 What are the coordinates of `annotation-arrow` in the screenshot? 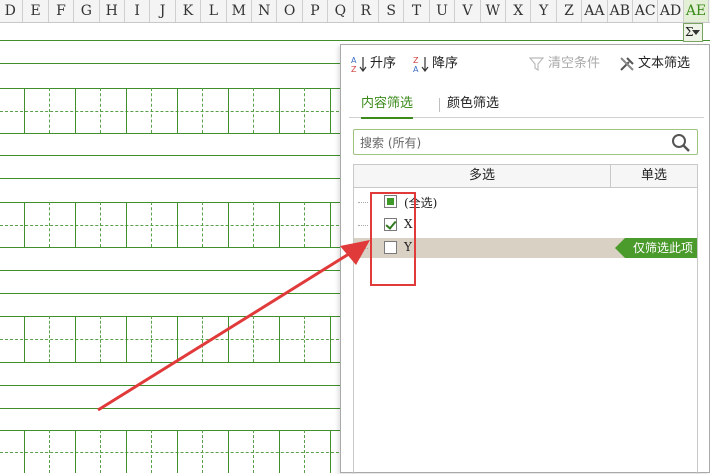 It's located at (233, 326).